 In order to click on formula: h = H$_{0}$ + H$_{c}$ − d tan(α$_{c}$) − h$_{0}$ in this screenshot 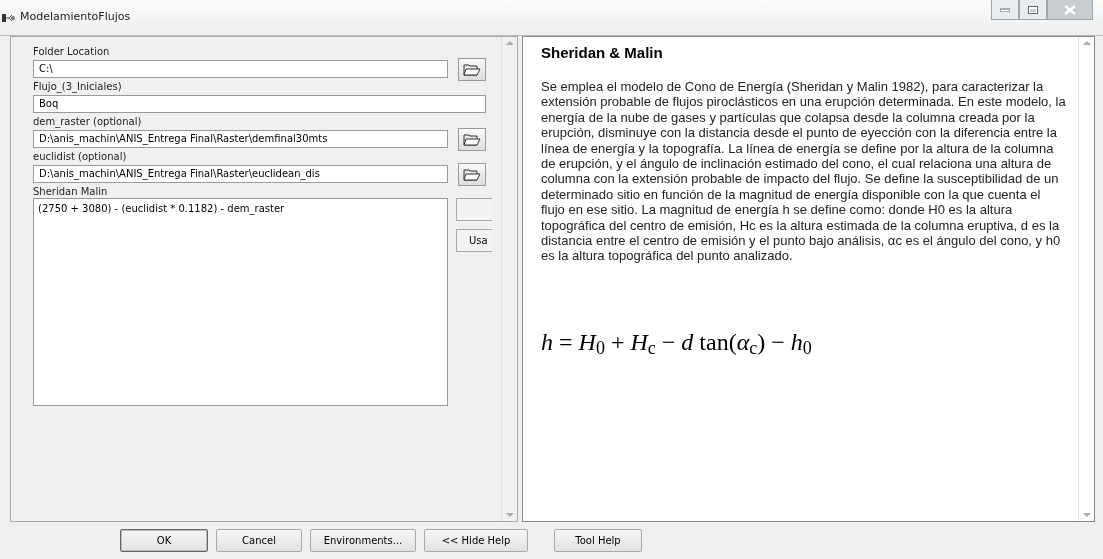, I will do `click(677, 343)`.